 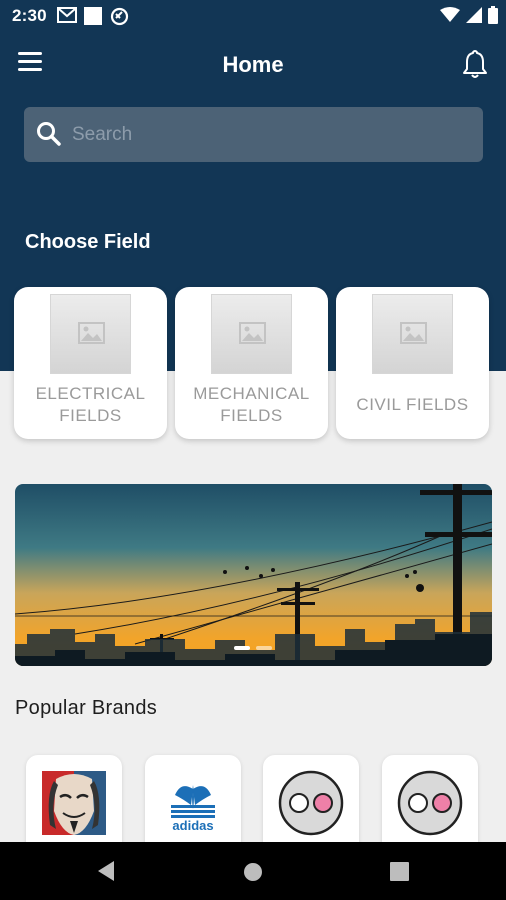 What do you see at coordinates (193, 809) in the screenshot?
I see `adidas-logo-icon: adidas` at bounding box center [193, 809].